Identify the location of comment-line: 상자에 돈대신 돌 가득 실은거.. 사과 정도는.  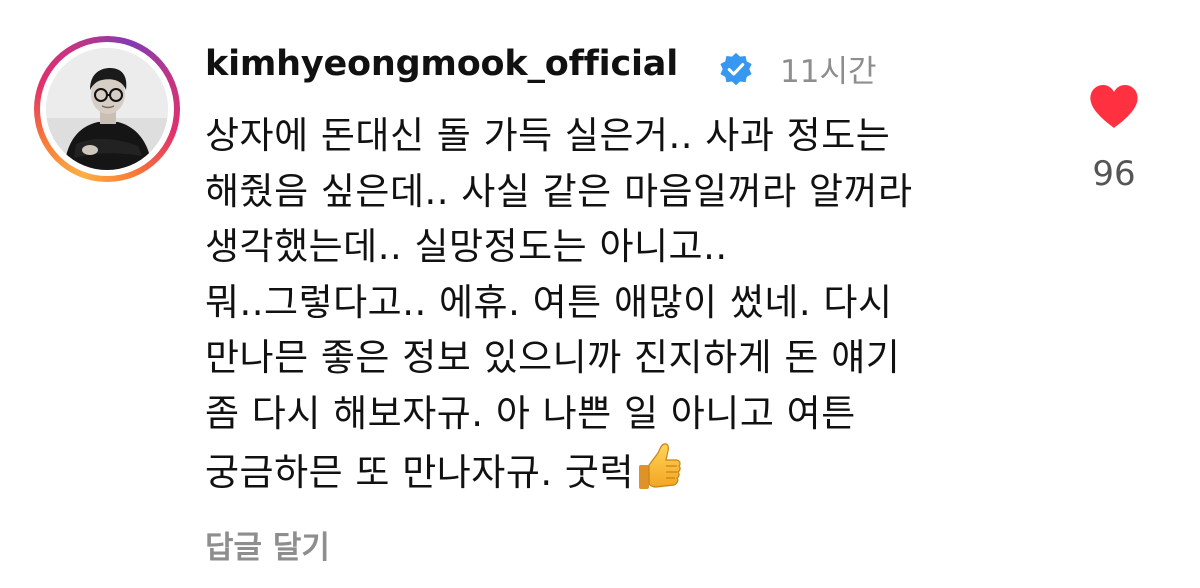
(548, 135).